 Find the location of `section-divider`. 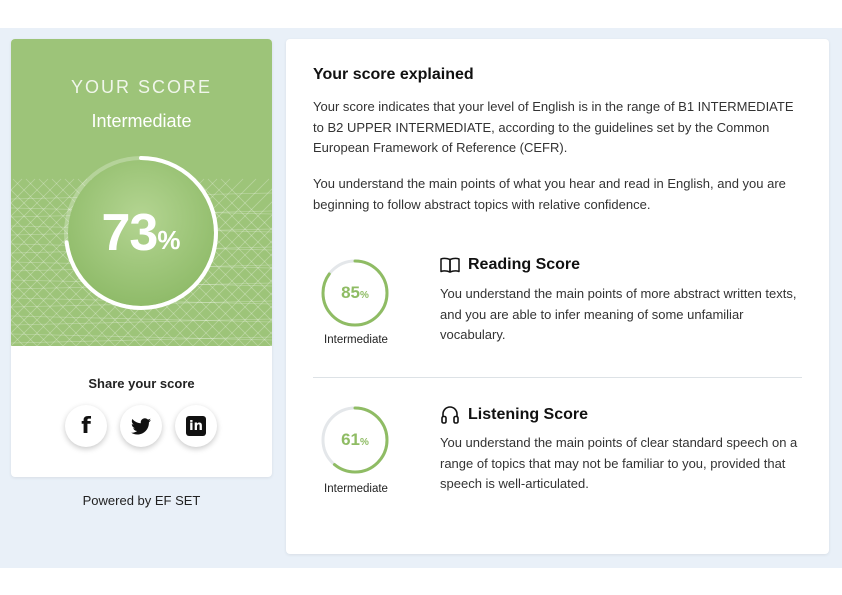

section-divider is located at coordinates (557, 377).